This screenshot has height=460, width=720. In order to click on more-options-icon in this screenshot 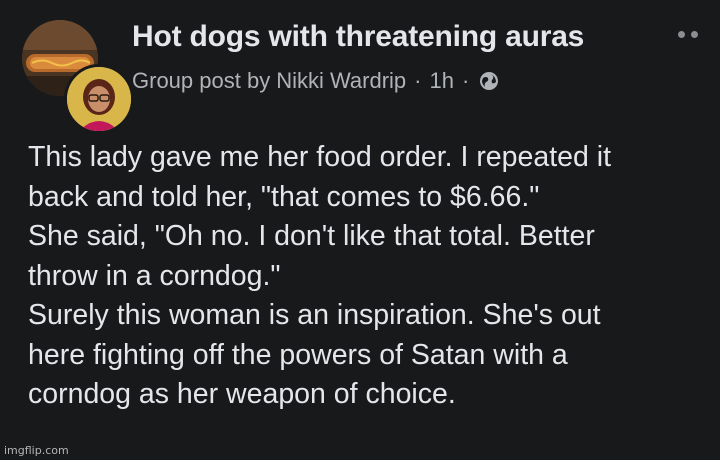, I will do `click(688, 34)`.